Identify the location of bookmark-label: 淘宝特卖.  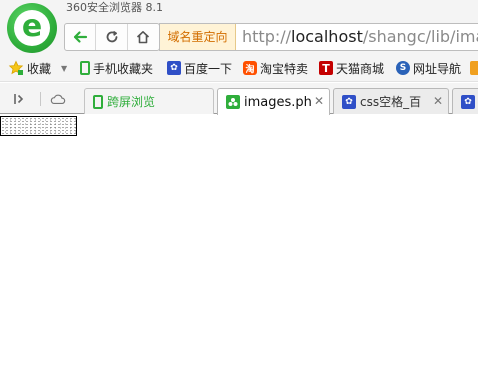
(284, 68).